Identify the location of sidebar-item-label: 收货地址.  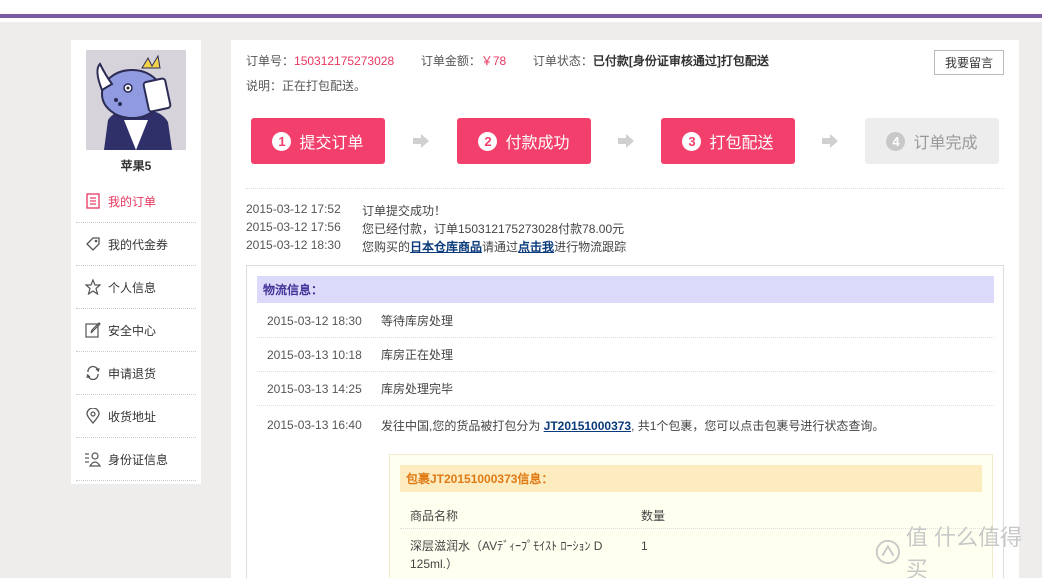
(132, 416).